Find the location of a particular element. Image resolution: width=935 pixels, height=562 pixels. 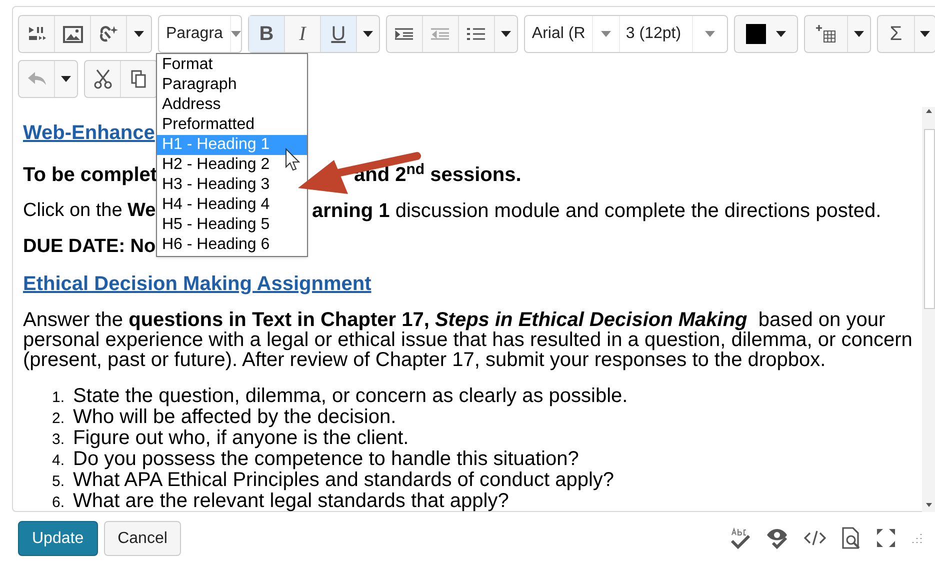

list-item: State the question, dilemma, or concern as clearly as possible. is located at coordinates (350, 396).